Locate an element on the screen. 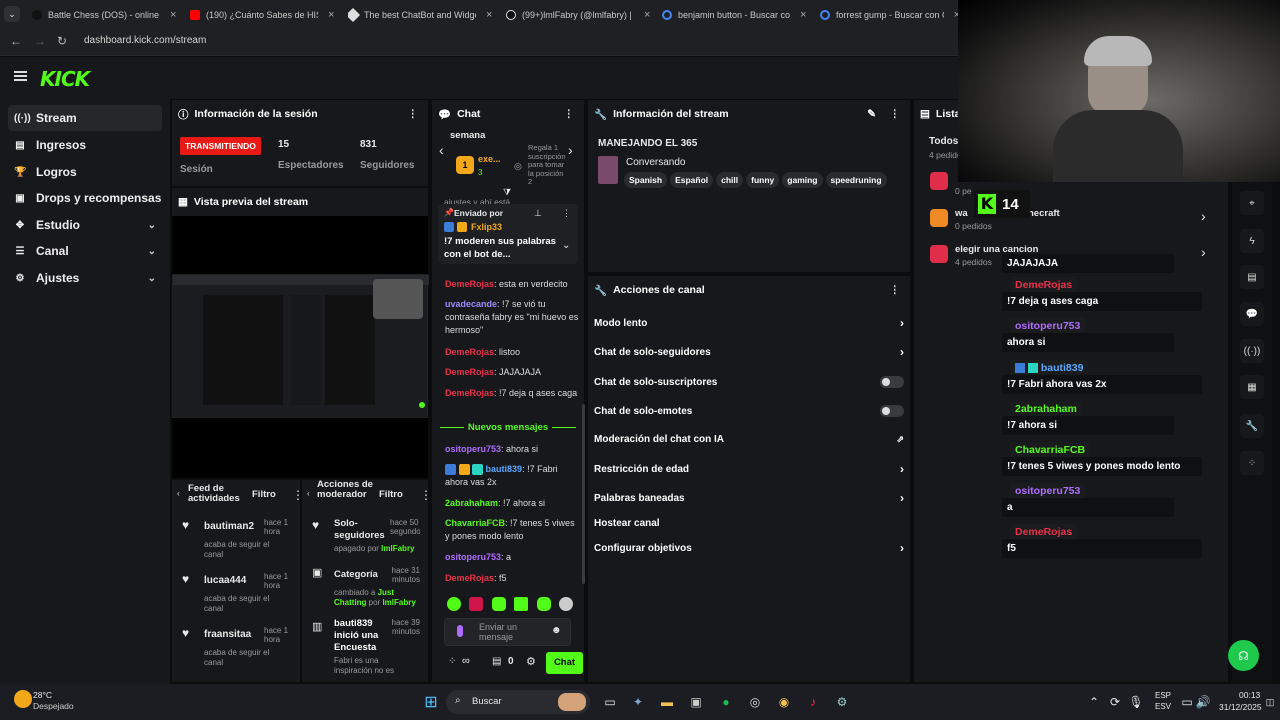 This screenshot has width=1280, height=720. nodes-icon: ⁘ is located at coordinates (1252, 463).